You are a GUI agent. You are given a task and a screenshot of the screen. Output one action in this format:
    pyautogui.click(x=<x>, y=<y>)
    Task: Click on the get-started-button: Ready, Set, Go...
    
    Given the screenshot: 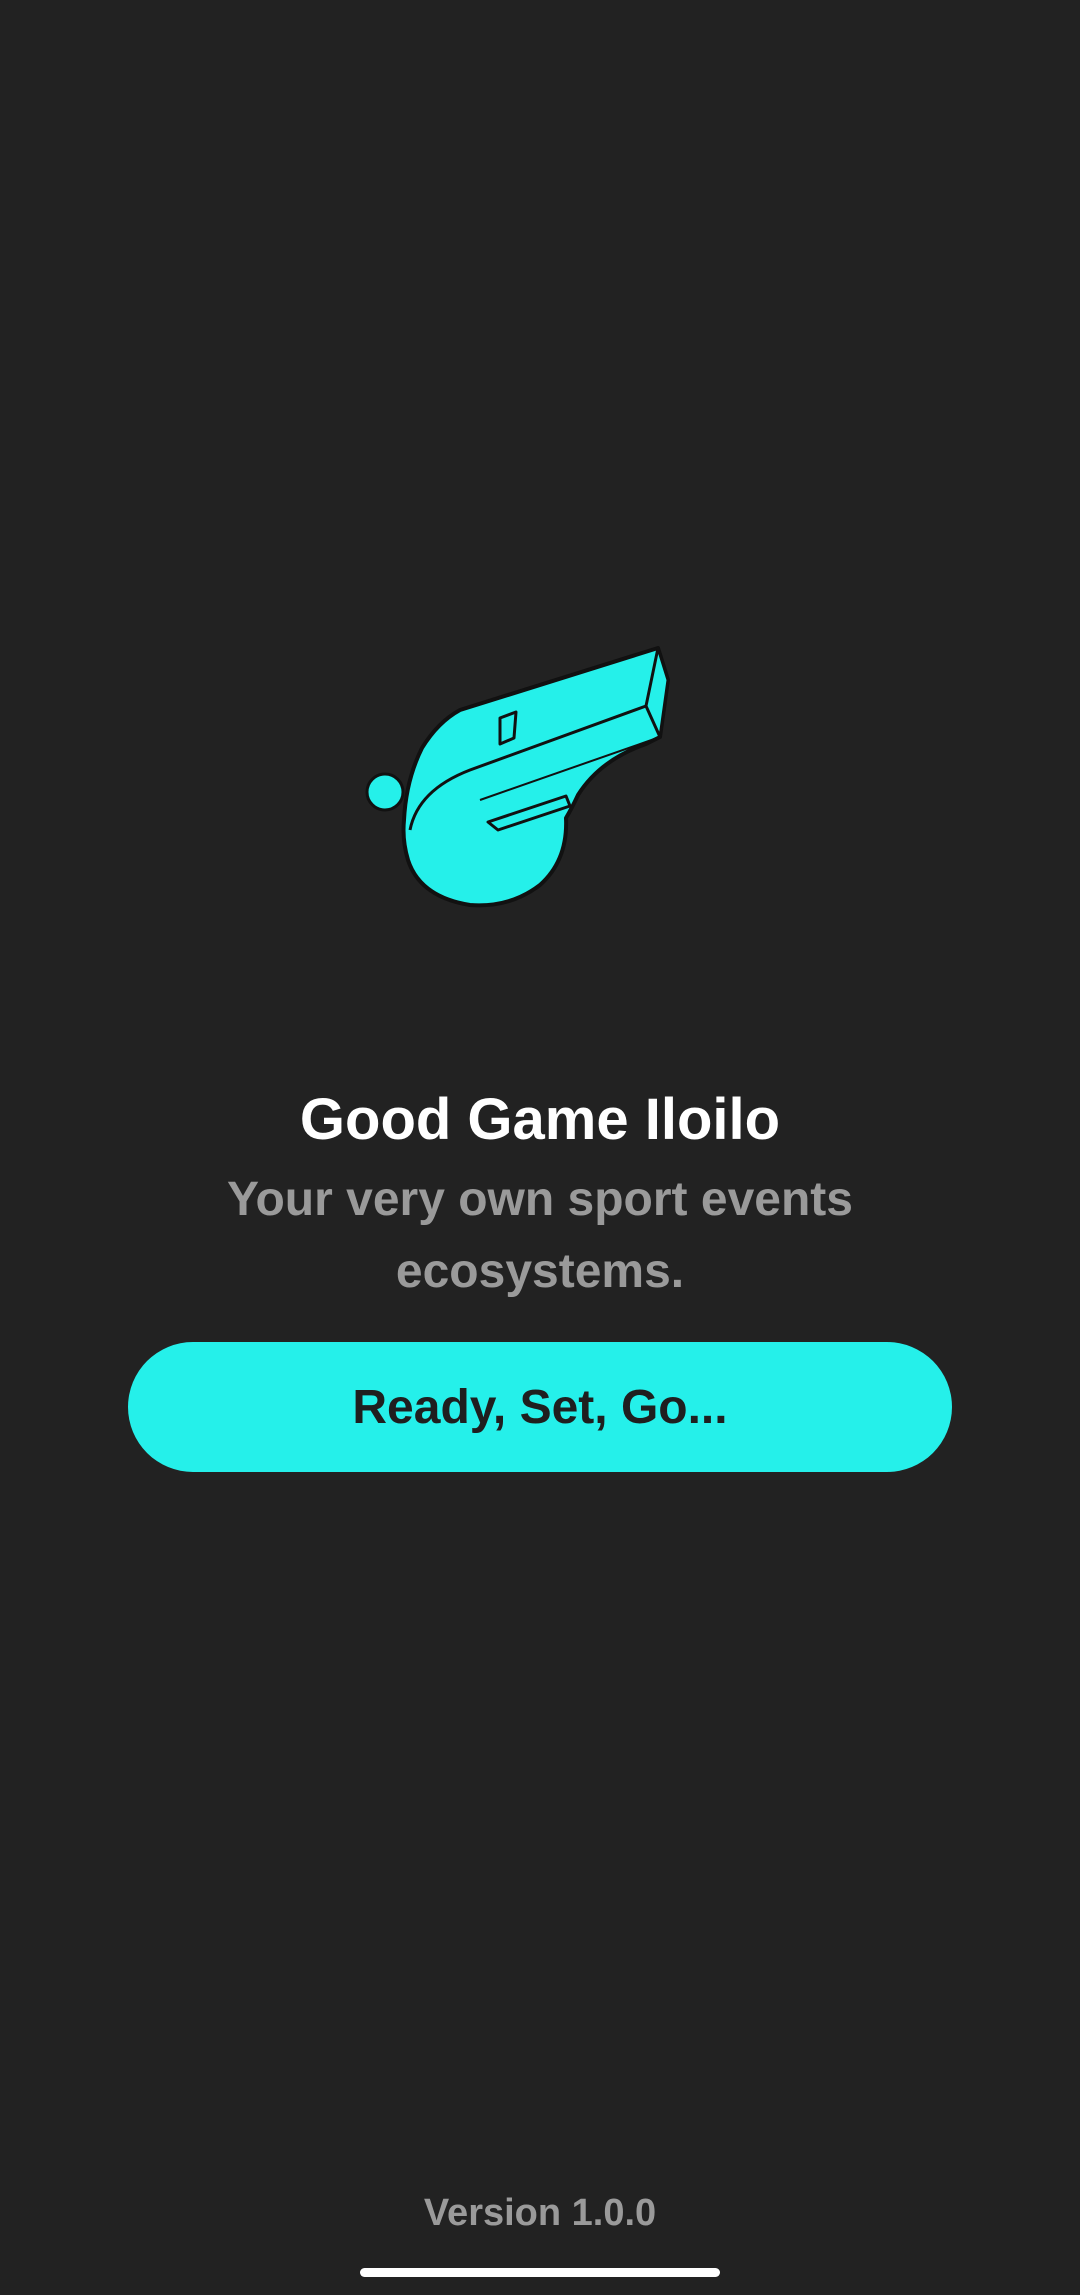 What is the action you would take?
    pyautogui.click(x=540, y=1407)
    